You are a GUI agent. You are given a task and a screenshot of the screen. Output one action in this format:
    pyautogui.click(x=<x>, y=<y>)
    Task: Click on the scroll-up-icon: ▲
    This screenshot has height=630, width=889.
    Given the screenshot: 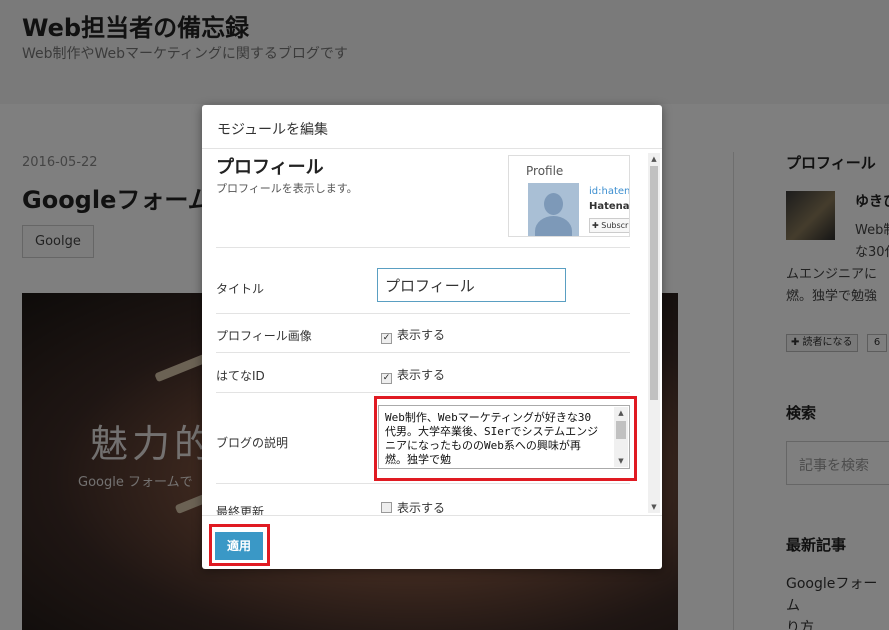 What is the action you would take?
    pyautogui.click(x=654, y=159)
    